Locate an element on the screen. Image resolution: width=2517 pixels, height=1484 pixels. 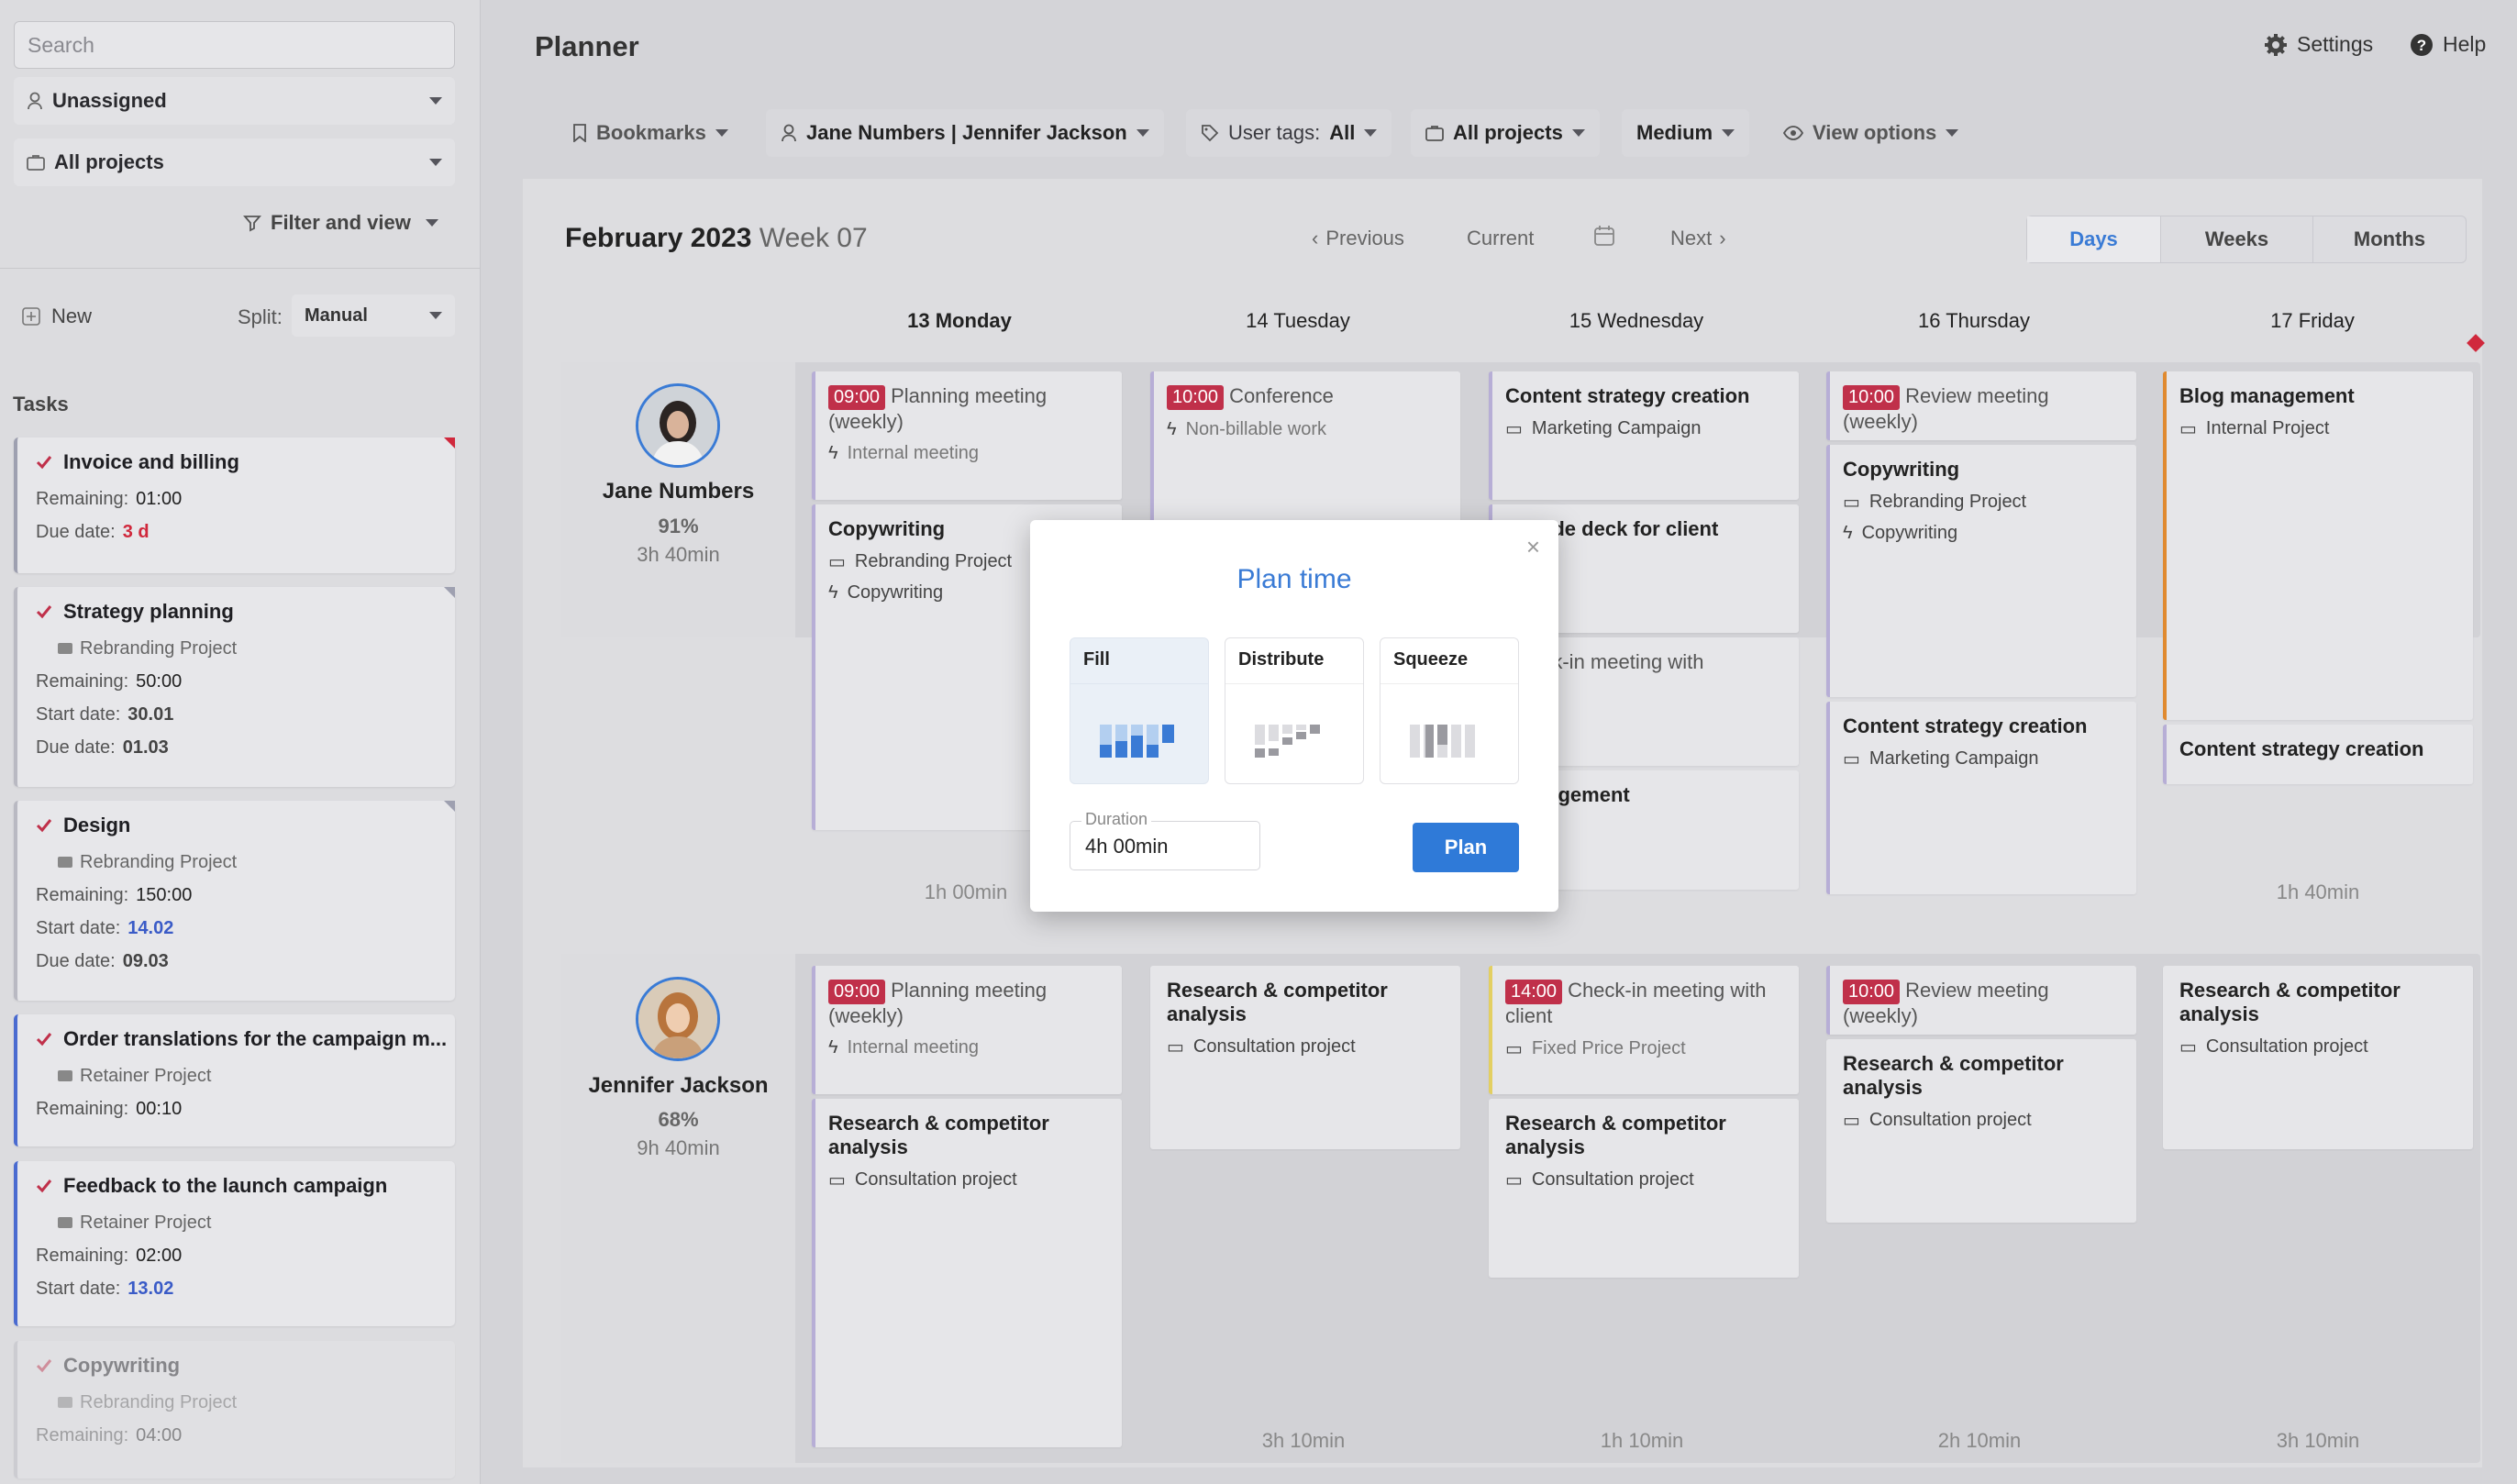
chevron-left-icon: ‹ is located at coordinates (1315, 238).